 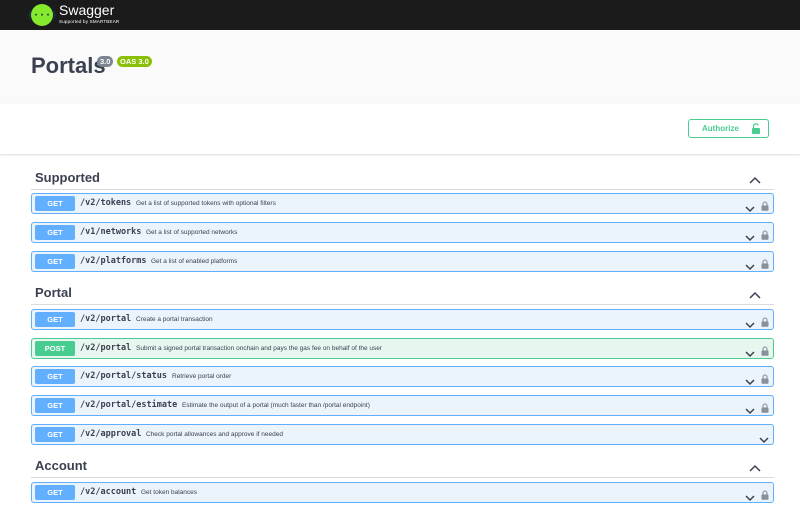 What do you see at coordinates (108, 492) in the screenshot?
I see `operation-path: /v2/account` at bounding box center [108, 492].